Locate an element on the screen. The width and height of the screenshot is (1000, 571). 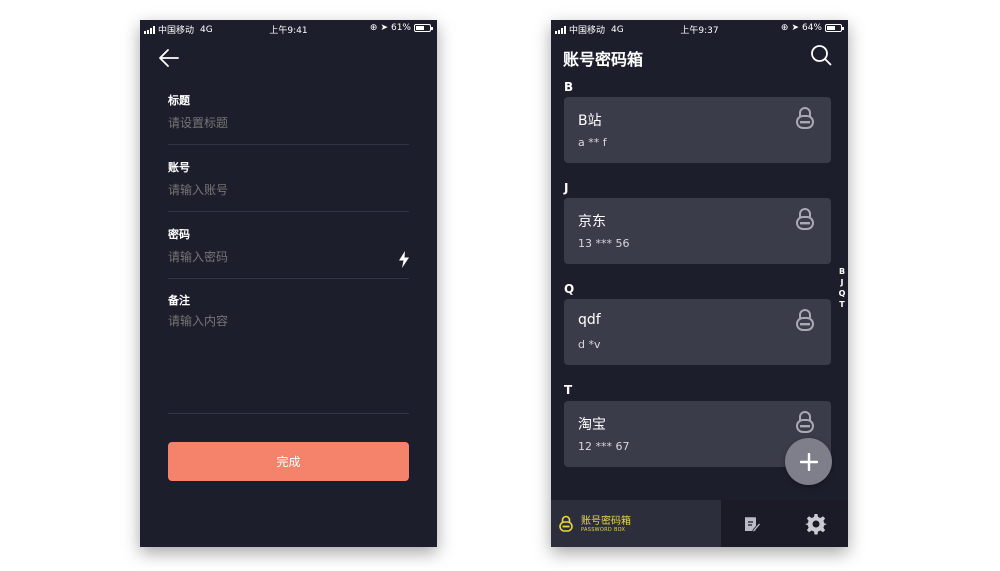
index-letter: T is located at coordinates (841, 304).